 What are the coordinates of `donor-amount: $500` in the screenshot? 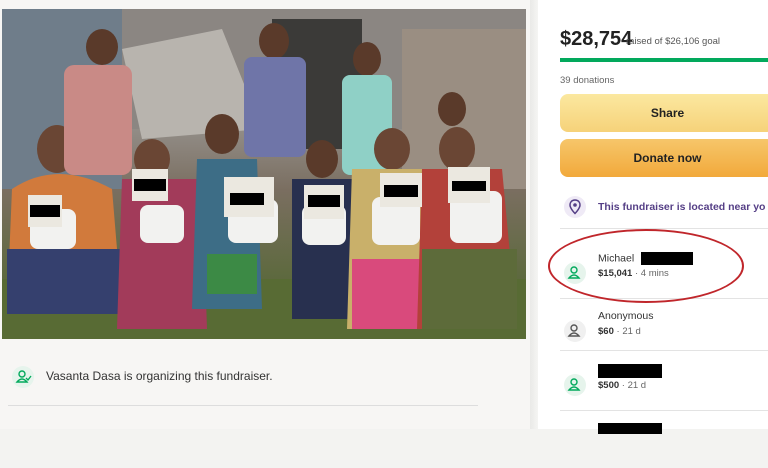 It's located at (609, 385).